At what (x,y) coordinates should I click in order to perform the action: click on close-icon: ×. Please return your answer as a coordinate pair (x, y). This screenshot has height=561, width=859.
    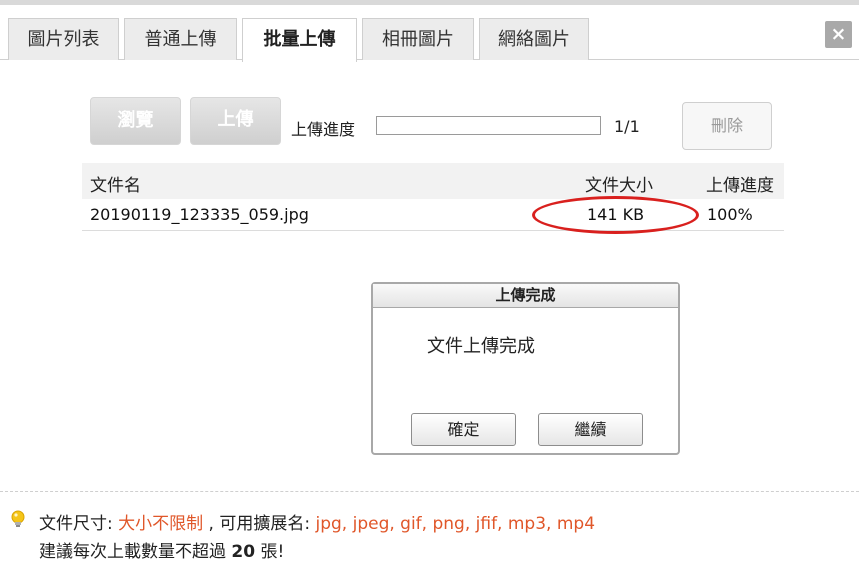
    Looking at the image, I should click on (838, 34).